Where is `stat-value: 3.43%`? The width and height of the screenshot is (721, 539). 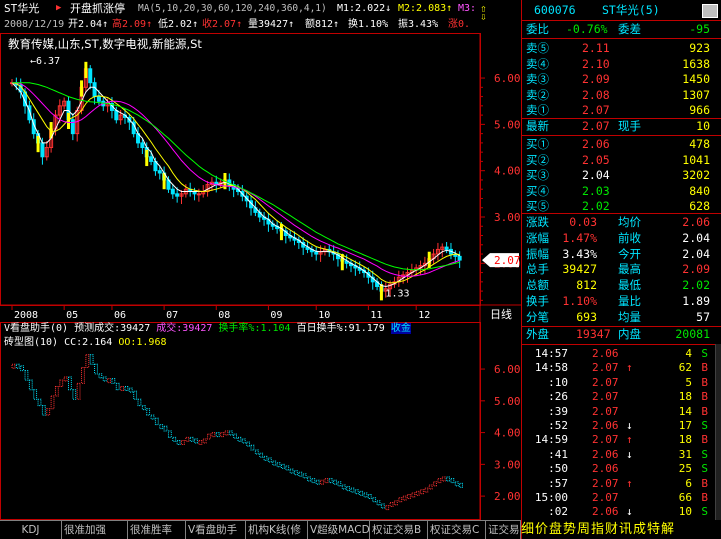 stat-value: 3.43% is located at coordinates (579, 253).